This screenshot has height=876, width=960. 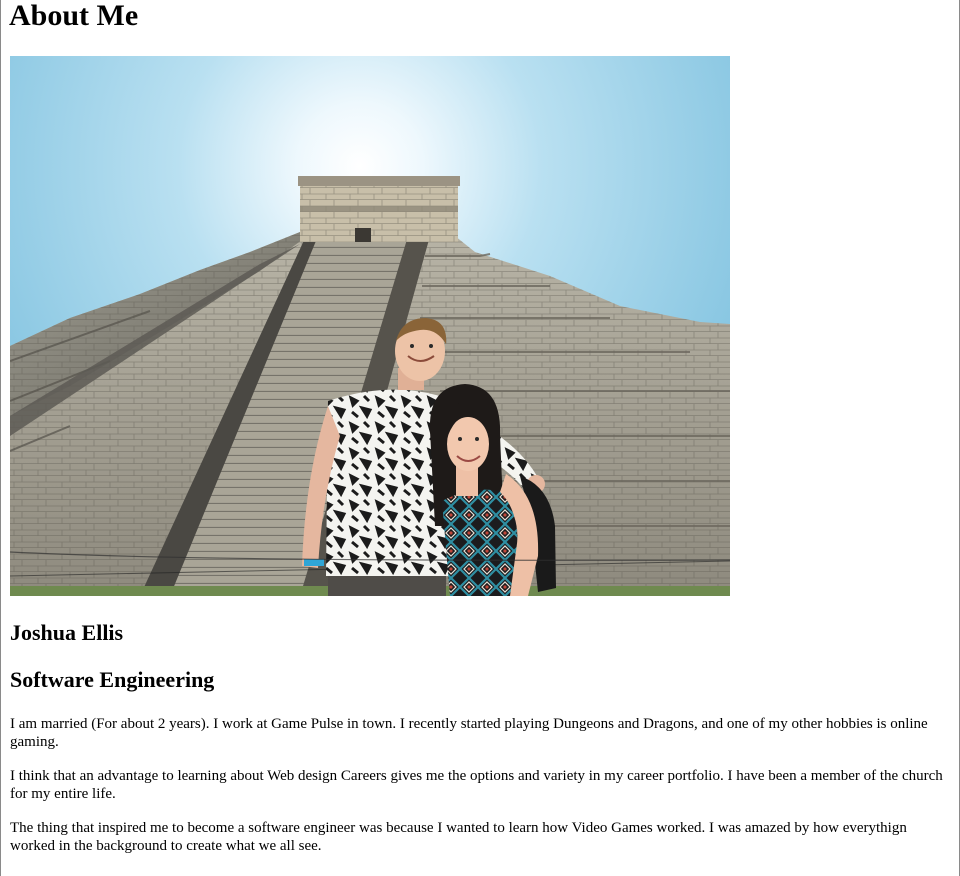 I want to click on profile-name: Joshua Ellis, so click(x=67, y=632).